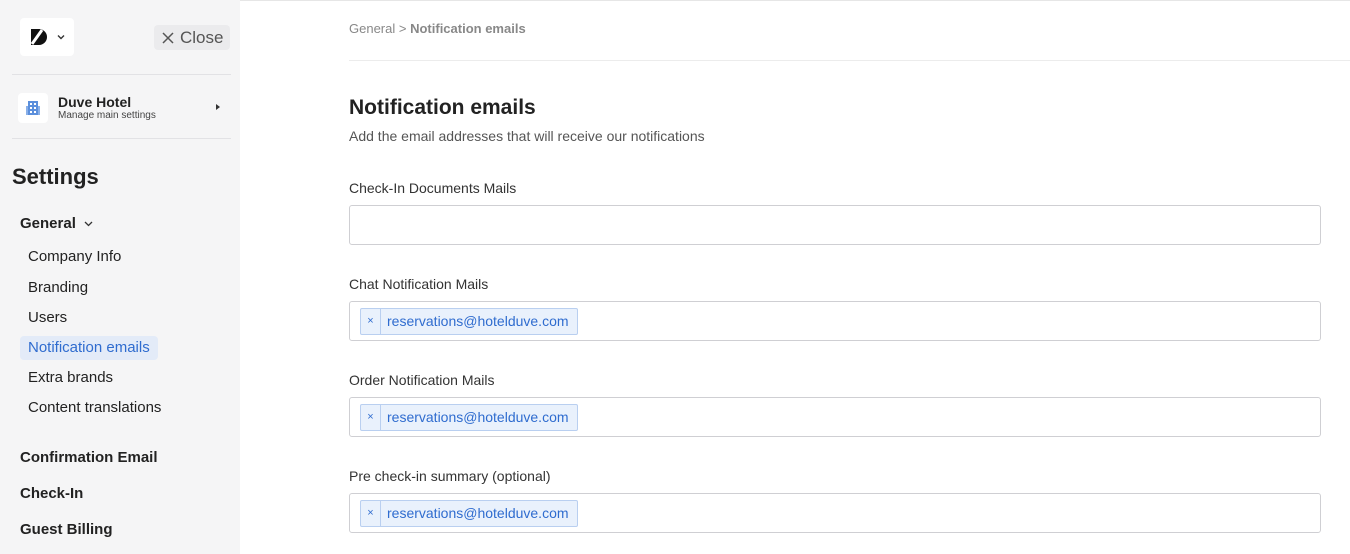  I want to click on sidebar-item-content-translations: Content translations, so click(94, 408).